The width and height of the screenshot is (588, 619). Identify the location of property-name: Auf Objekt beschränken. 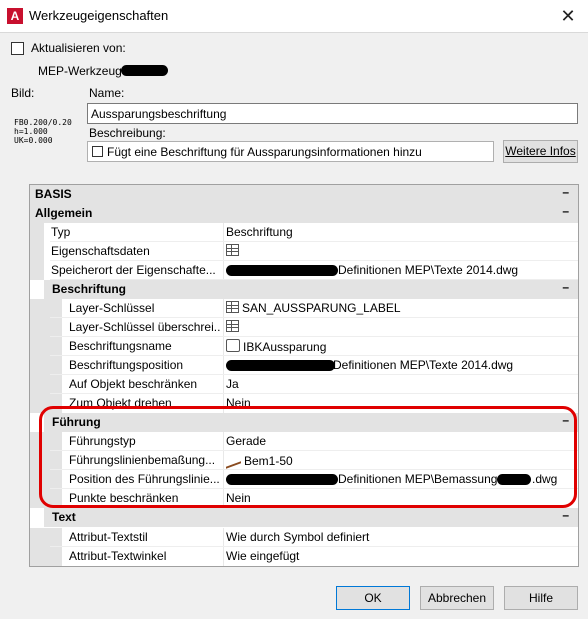
(133, 384).